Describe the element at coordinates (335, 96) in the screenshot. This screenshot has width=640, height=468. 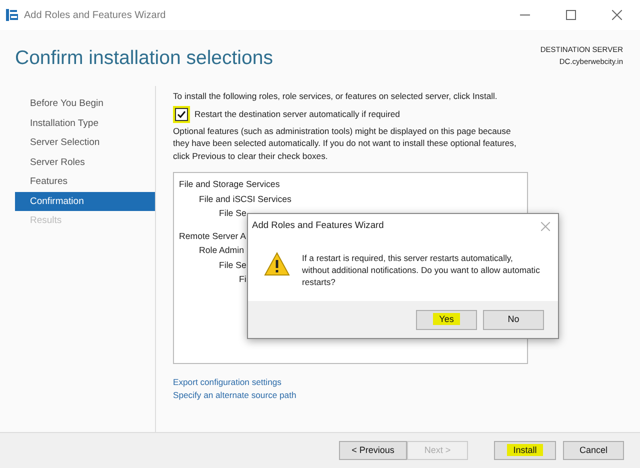
I see `intro-text: To install the following roles, role services, or features on selected server, click Install.` at that location.